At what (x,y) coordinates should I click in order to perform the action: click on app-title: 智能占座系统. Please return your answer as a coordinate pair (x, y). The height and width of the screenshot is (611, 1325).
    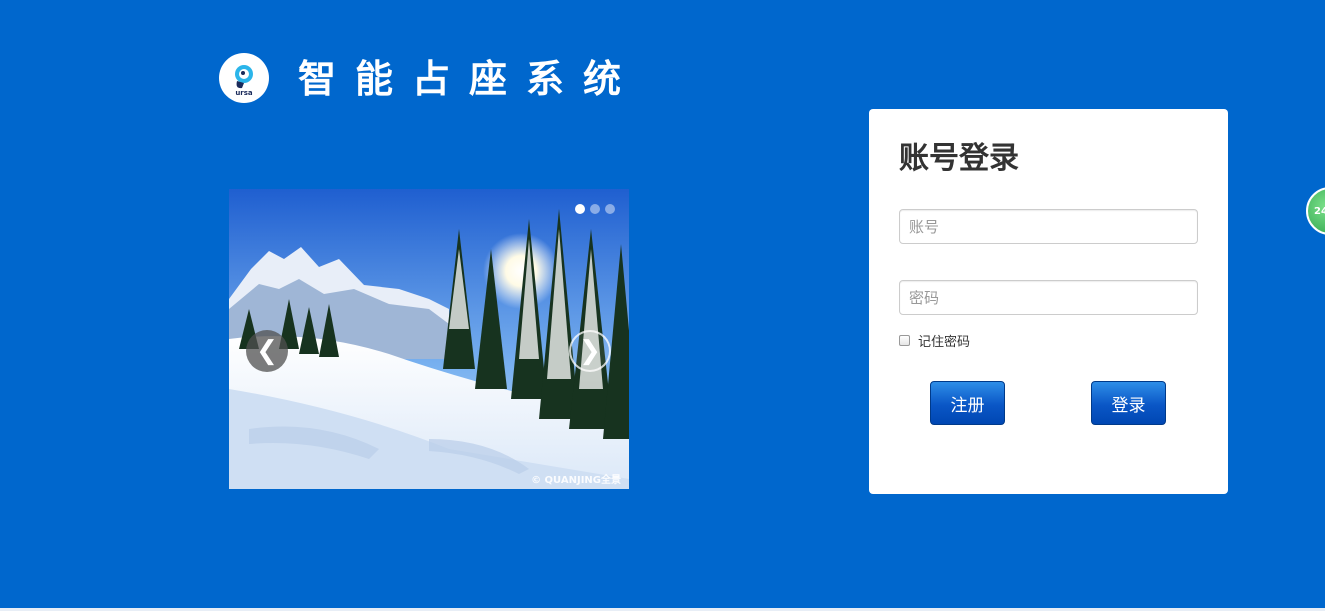
    Looking at the image, I should click on (469, 79).